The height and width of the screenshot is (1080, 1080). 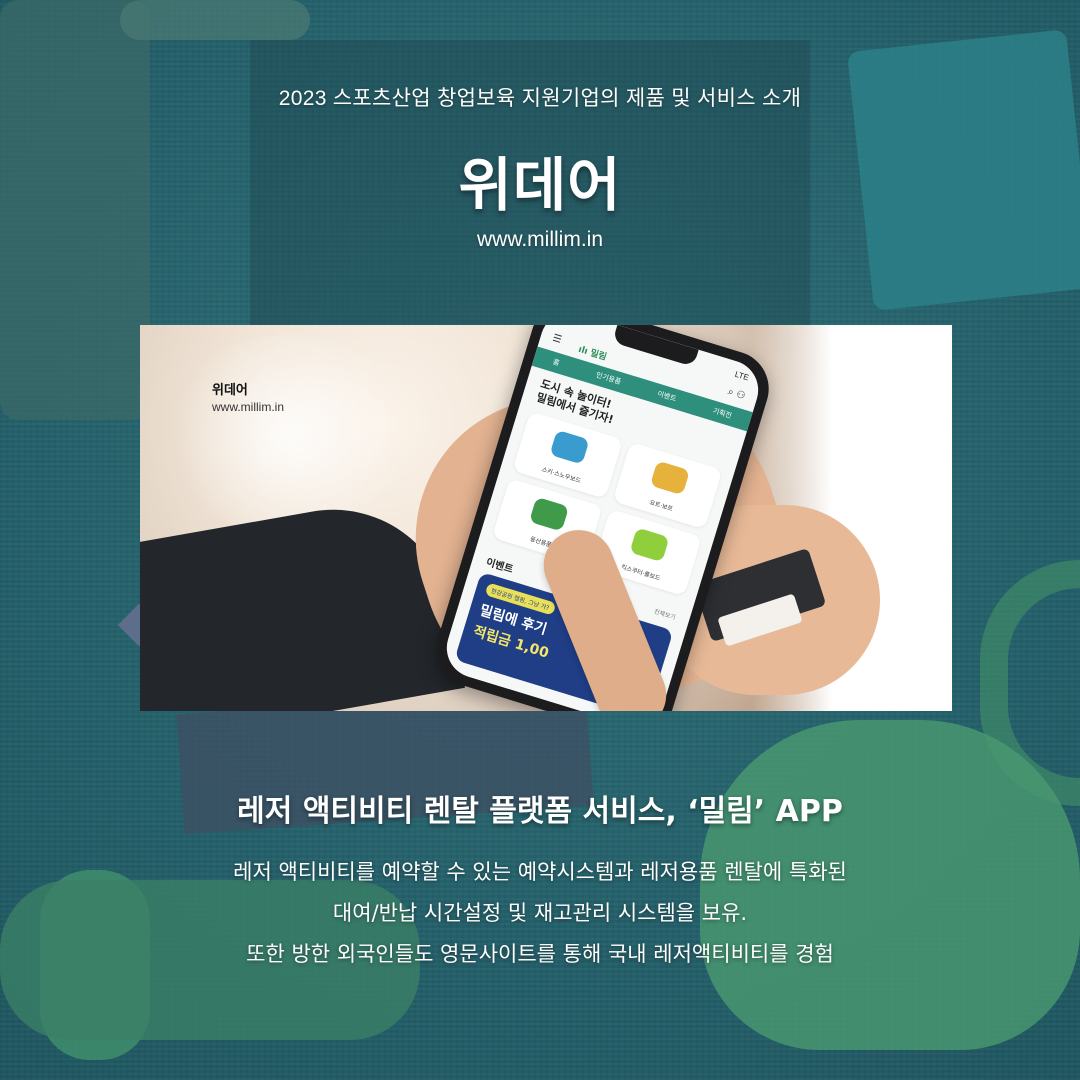 I want to click on dumbbell-handle-decoration, so click(x=215, y=20).